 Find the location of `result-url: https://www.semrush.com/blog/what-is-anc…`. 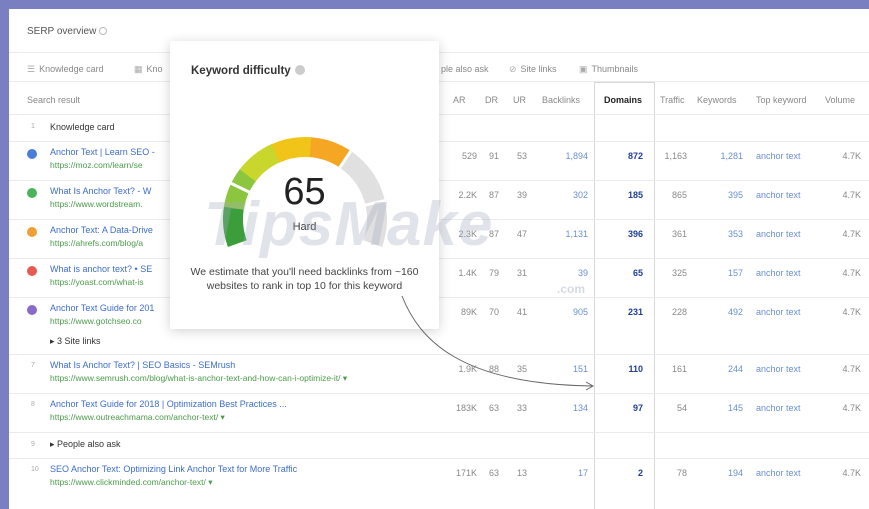

result-url: https://www.semrush.com/blog/what-is-anc… is located at coordinates (198, 378).